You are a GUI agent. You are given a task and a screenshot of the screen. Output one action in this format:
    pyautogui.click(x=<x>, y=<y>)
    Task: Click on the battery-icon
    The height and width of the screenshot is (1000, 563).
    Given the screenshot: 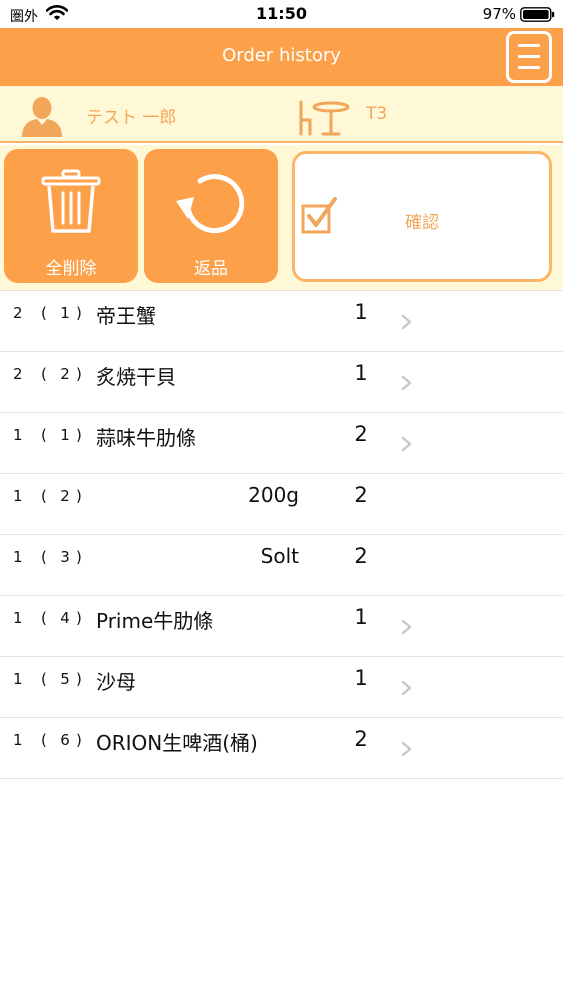 What is the action you would take?
    pyautogui.click(x=537, y=14)
    